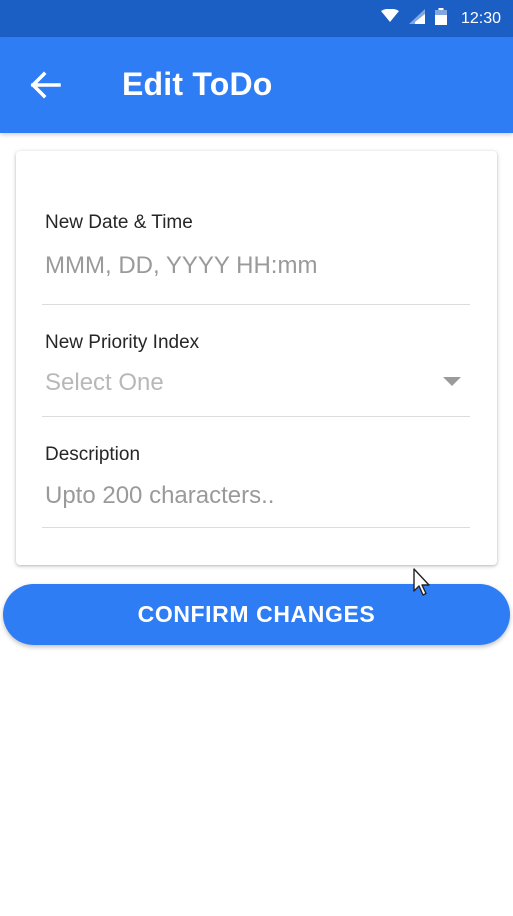 The height and width of the screenshot is (916, 513). Describe the element at coordinates (181, 266) in the screenshot. I see `date-time-input: MMM, DD, YYYY HH:mm` at that location.